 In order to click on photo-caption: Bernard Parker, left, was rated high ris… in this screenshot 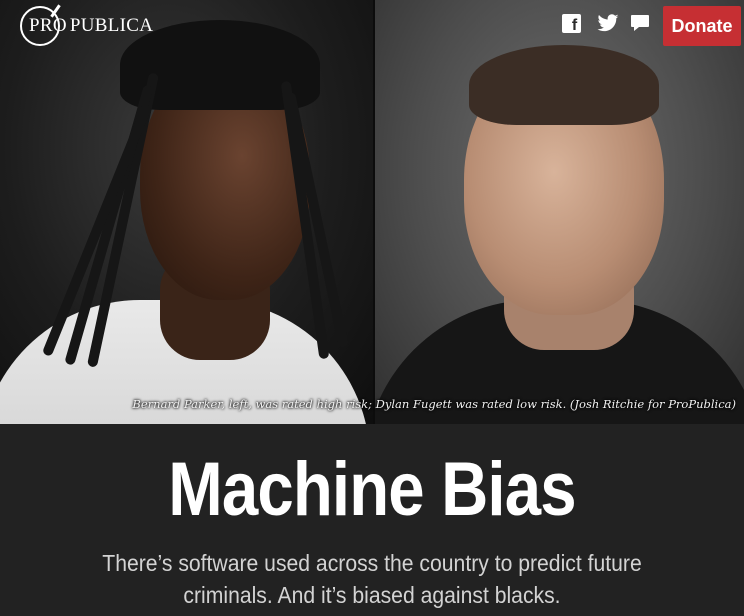, I will do `click(434, 404)`.